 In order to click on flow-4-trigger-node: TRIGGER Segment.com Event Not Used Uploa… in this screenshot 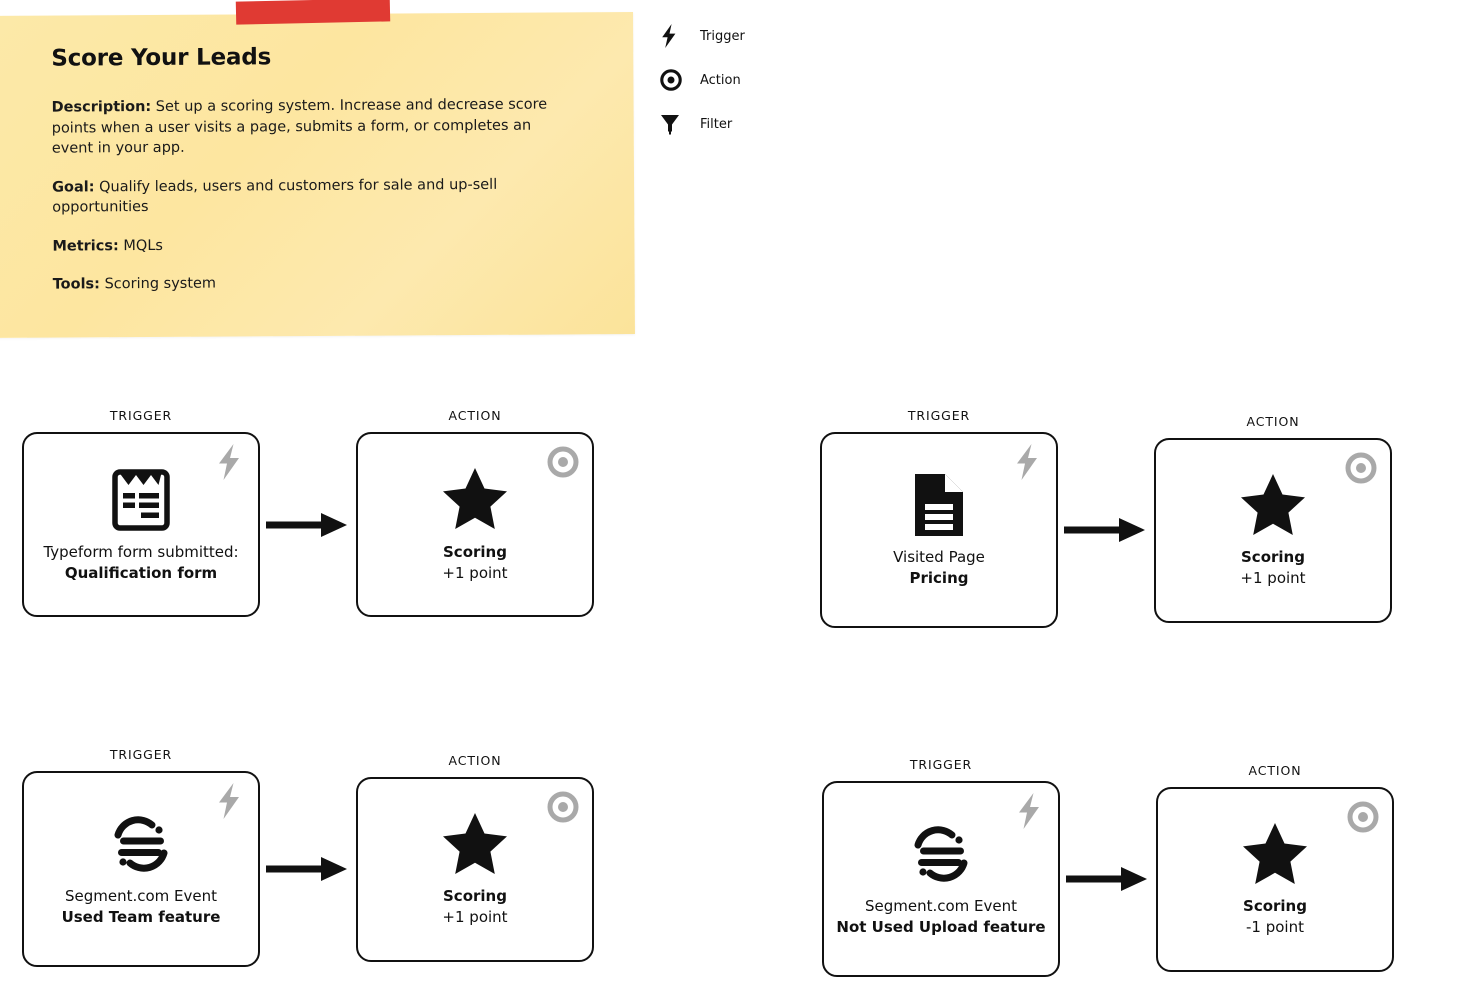, I will do `click(941, 867)`.